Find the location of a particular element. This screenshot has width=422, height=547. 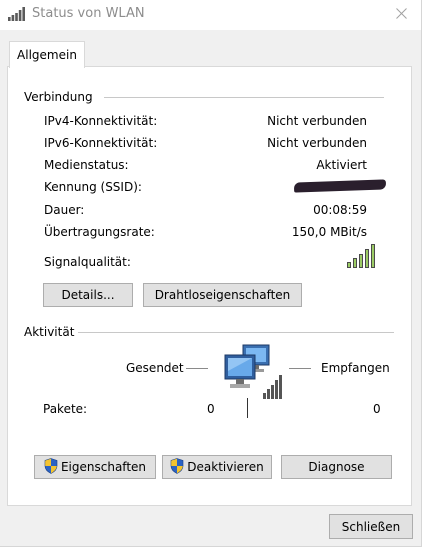

wifi-signal-icon is located at coordinates (18, 15).